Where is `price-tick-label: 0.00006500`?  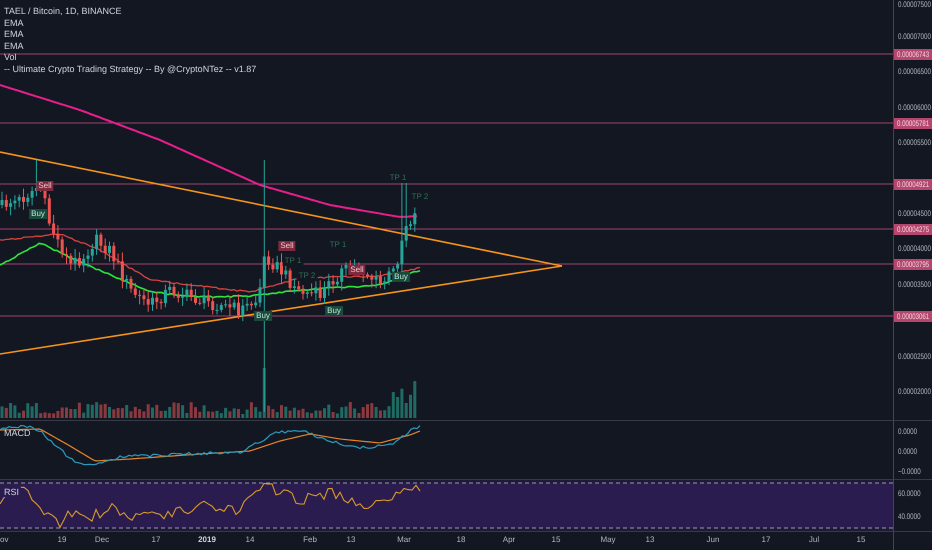
price-tick-label: 0.00006500 is located at coordinates (914, 72).